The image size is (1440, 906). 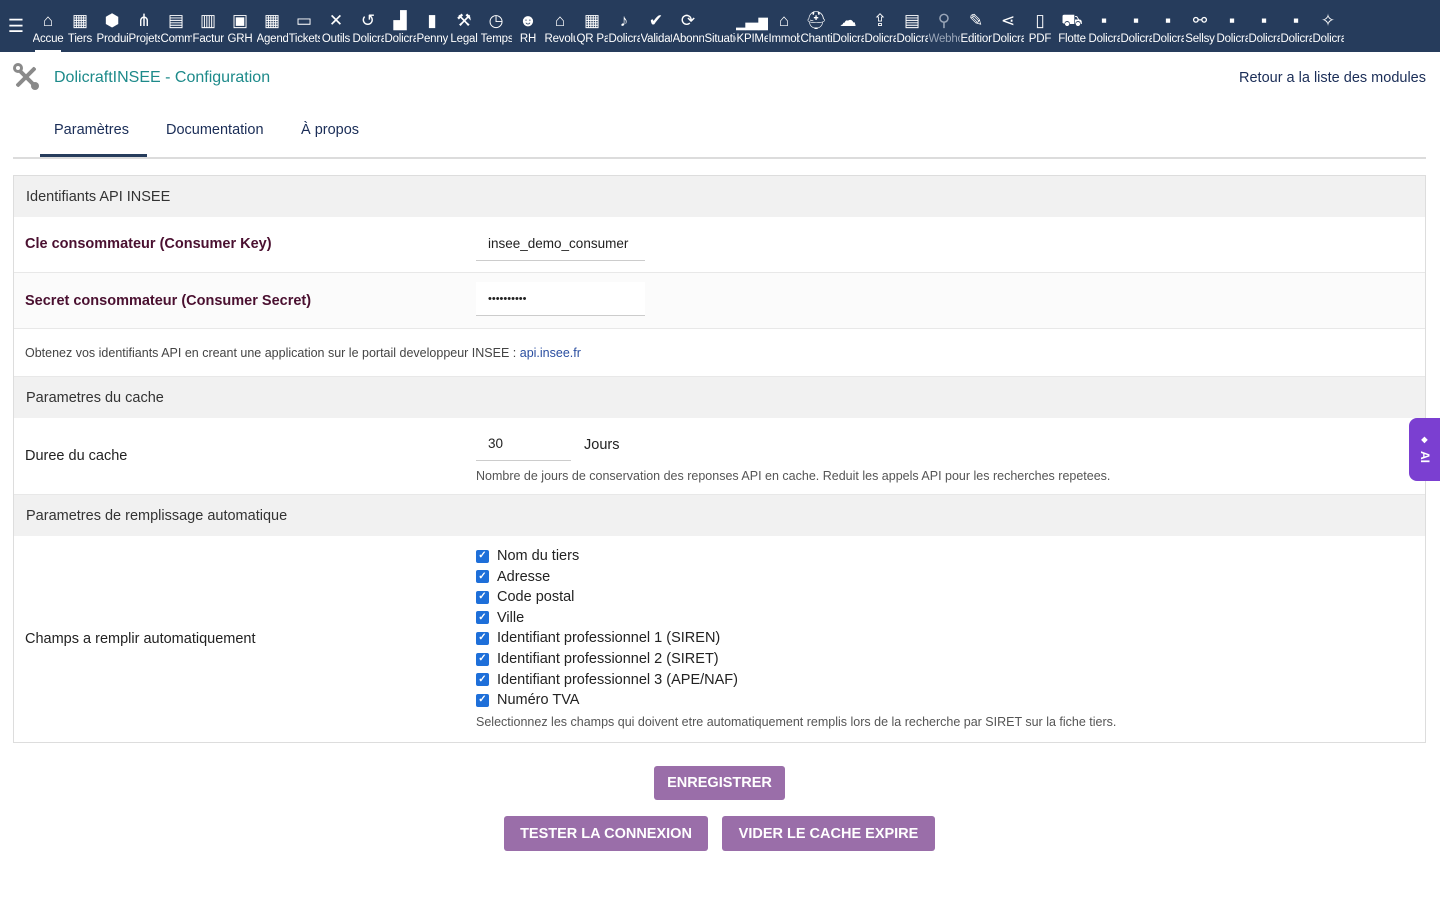 What do you see at coordinates (525, 597) in the screenshot?
I see `autofill-option: ✓ Code postal` at bounding box center [525, 597].